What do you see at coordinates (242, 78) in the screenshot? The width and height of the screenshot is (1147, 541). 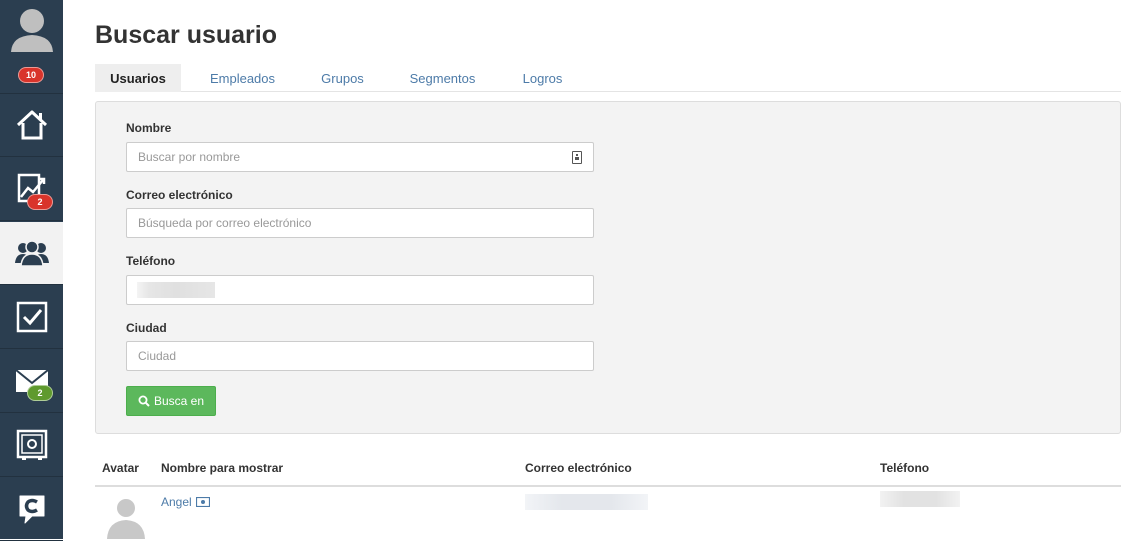 I see `tab-empleados: Empleados` at bounding box center [242, 78].